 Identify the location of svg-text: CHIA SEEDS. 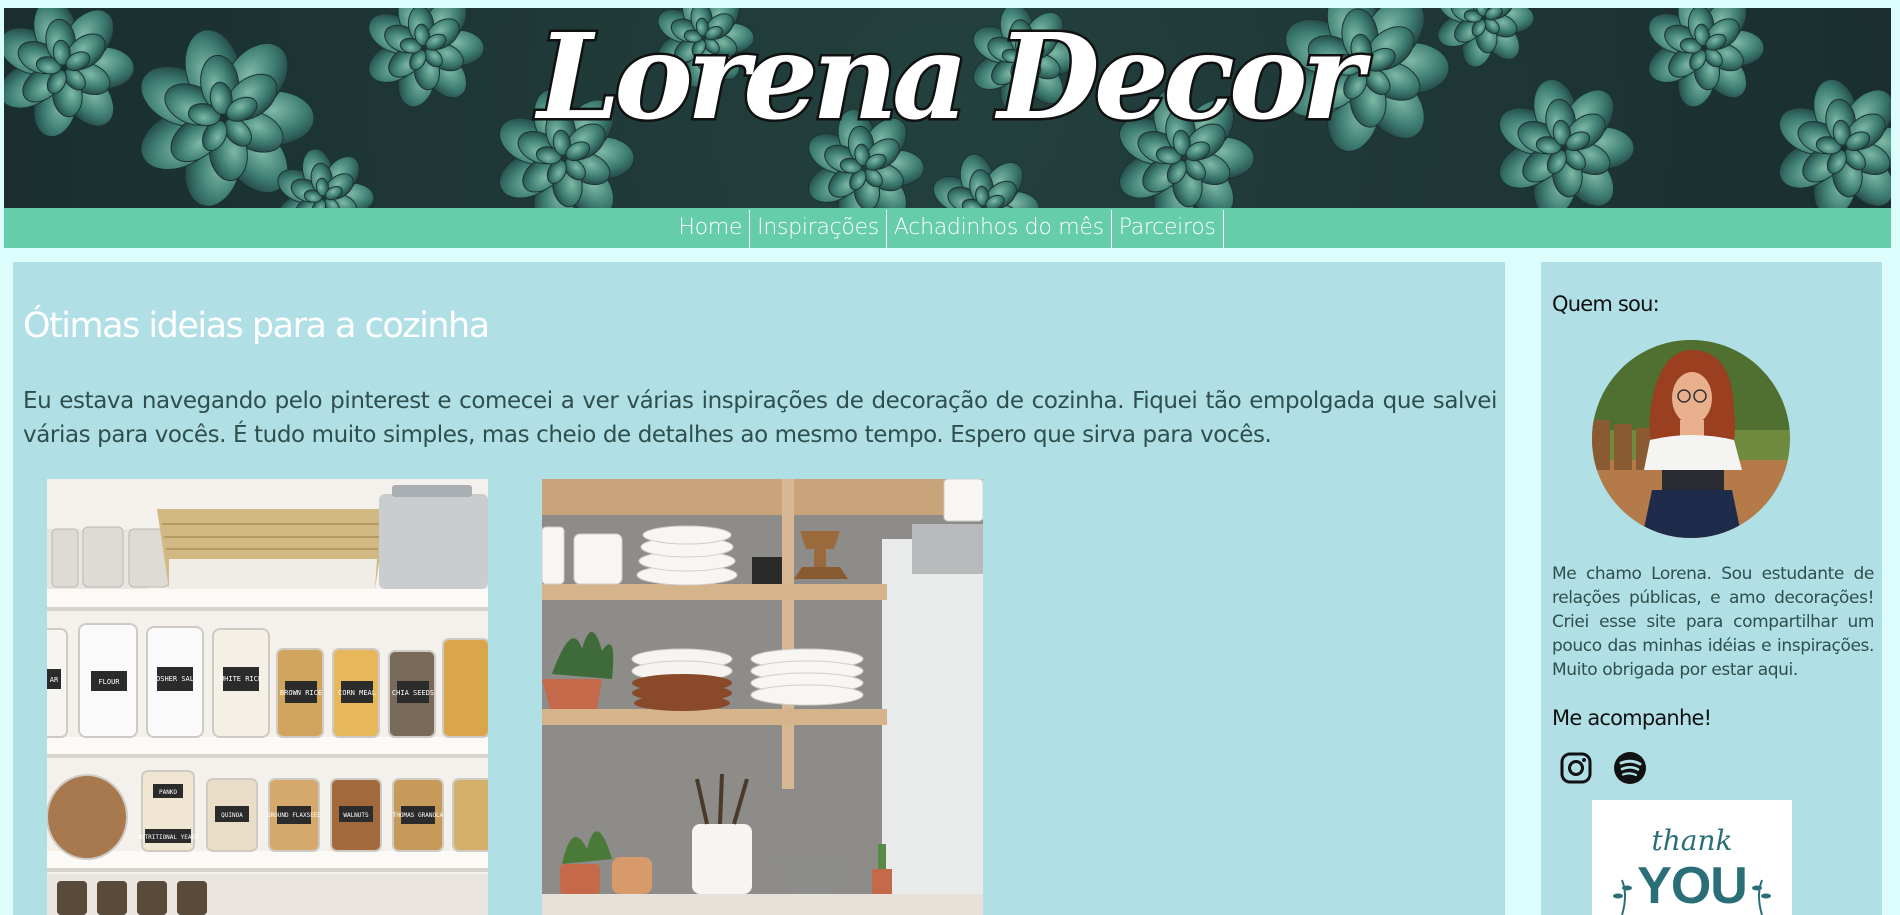
(413, 693).